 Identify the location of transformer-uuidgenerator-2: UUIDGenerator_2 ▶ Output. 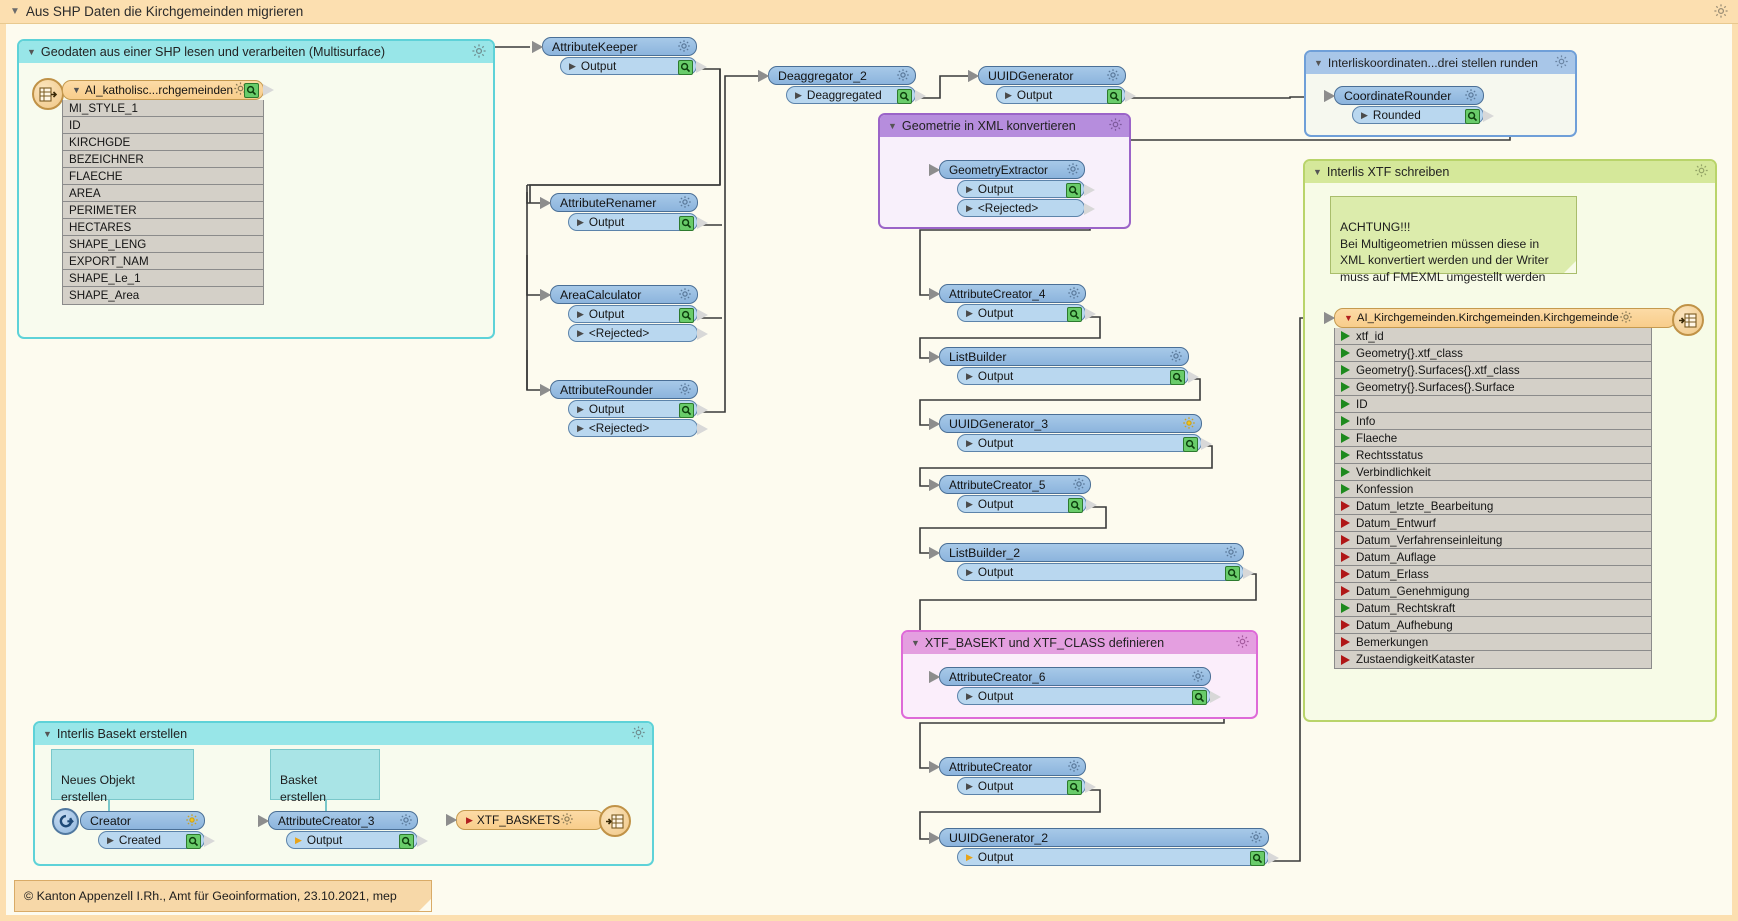
(1104, 847).